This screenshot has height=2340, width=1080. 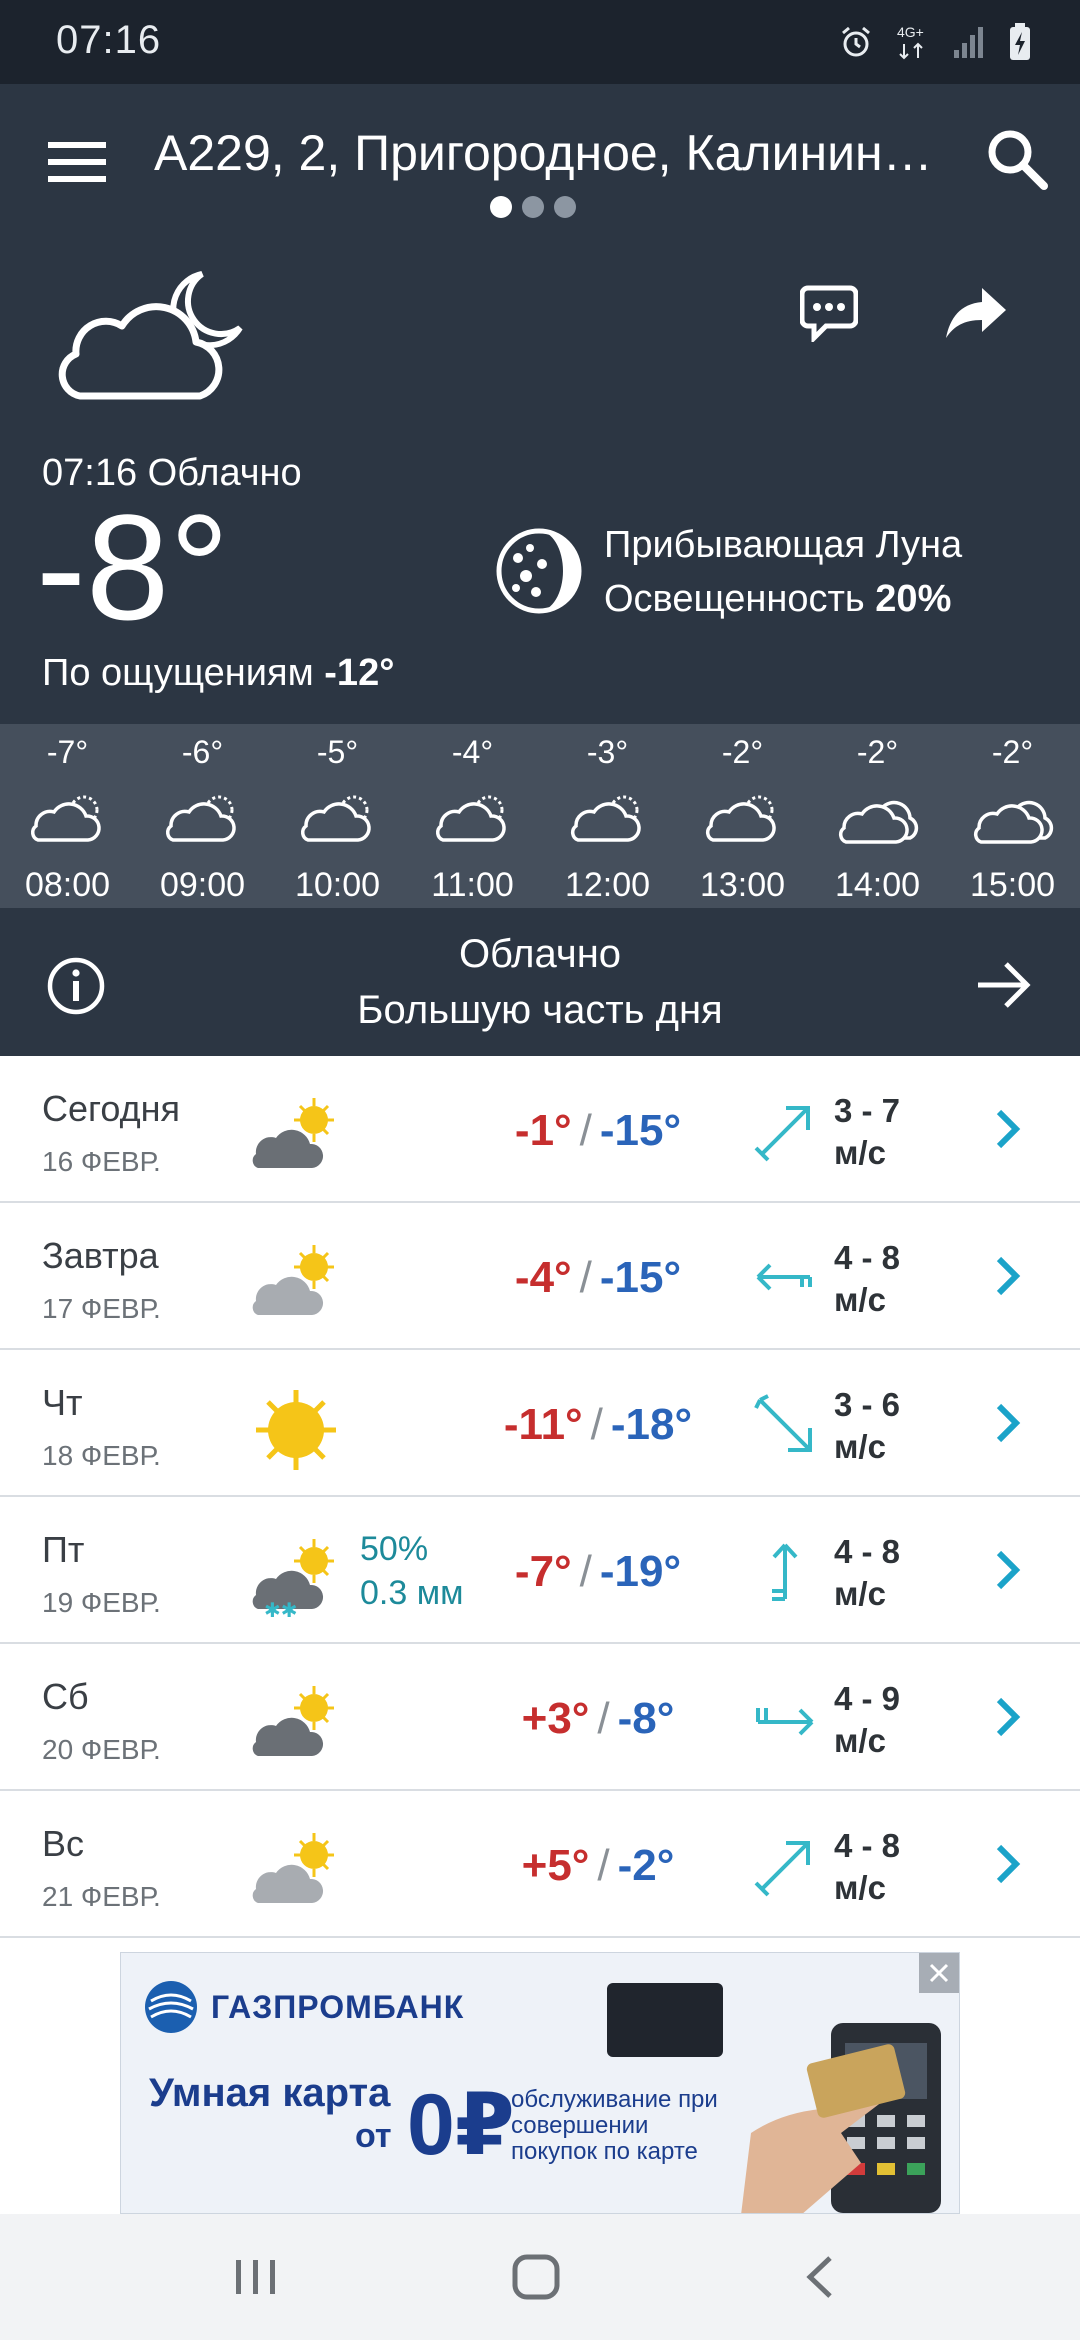 What do you see at coordinates (1004, 985) in the screenshot?
I see `arrow-right-icon` at bounding box center [1004, 985].